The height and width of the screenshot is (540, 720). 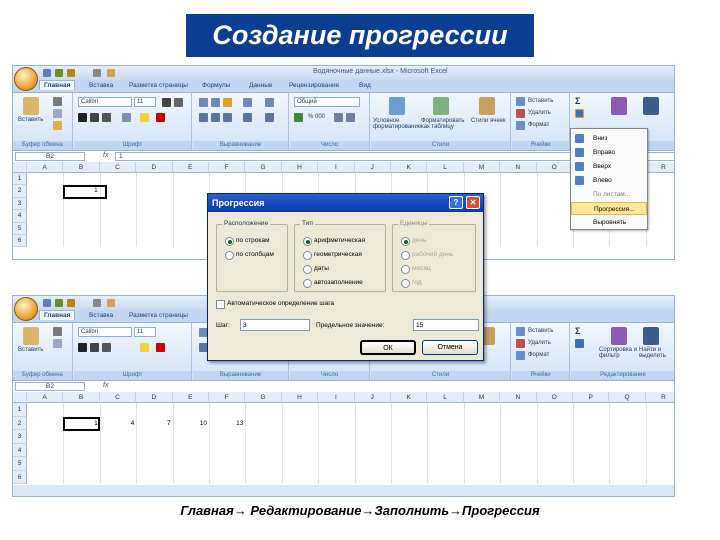 What do you see at coordinates (450, 347) in the screenshot?
I see `cancel-button: Отмена` at bounding box center [450, 347].